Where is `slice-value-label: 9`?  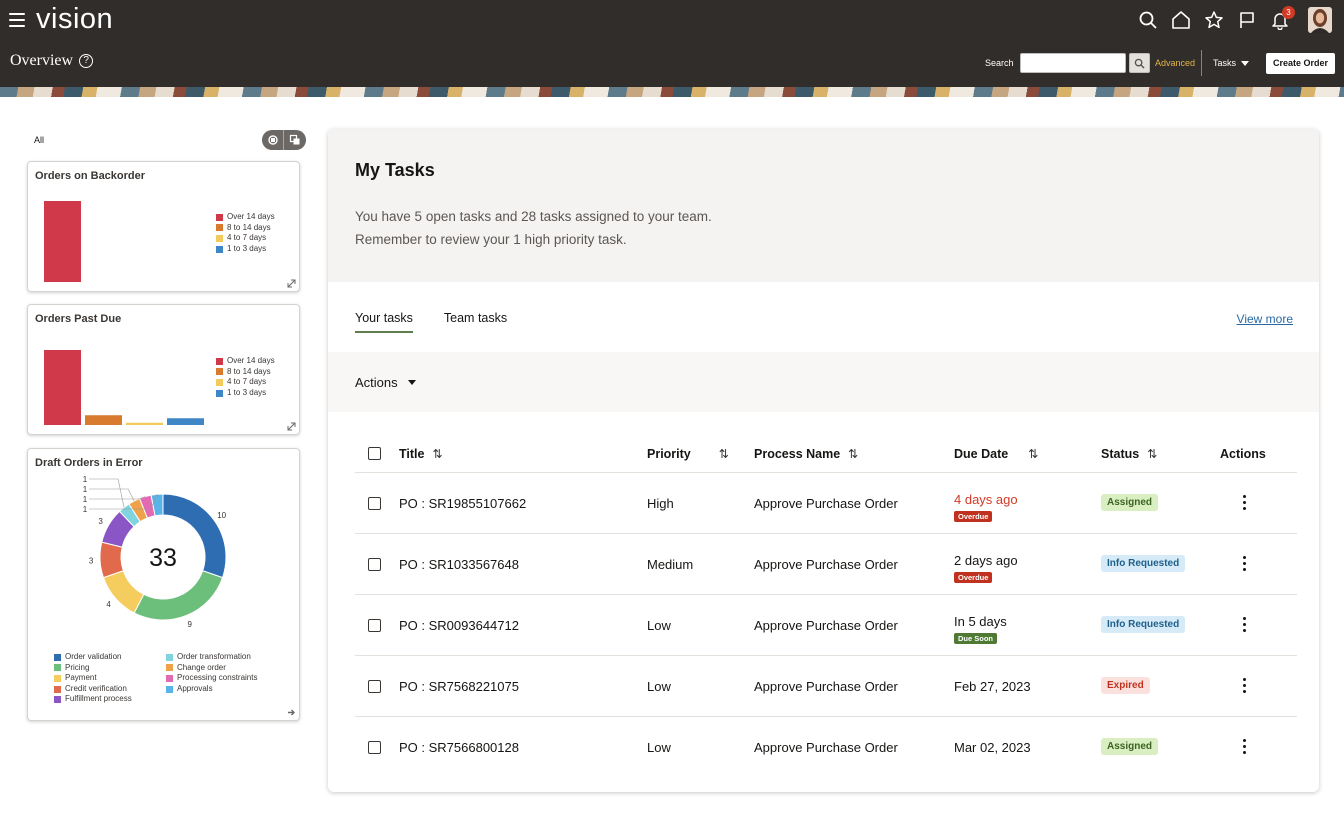
slice-value-label: 9 is located at coordinates (190, 624).